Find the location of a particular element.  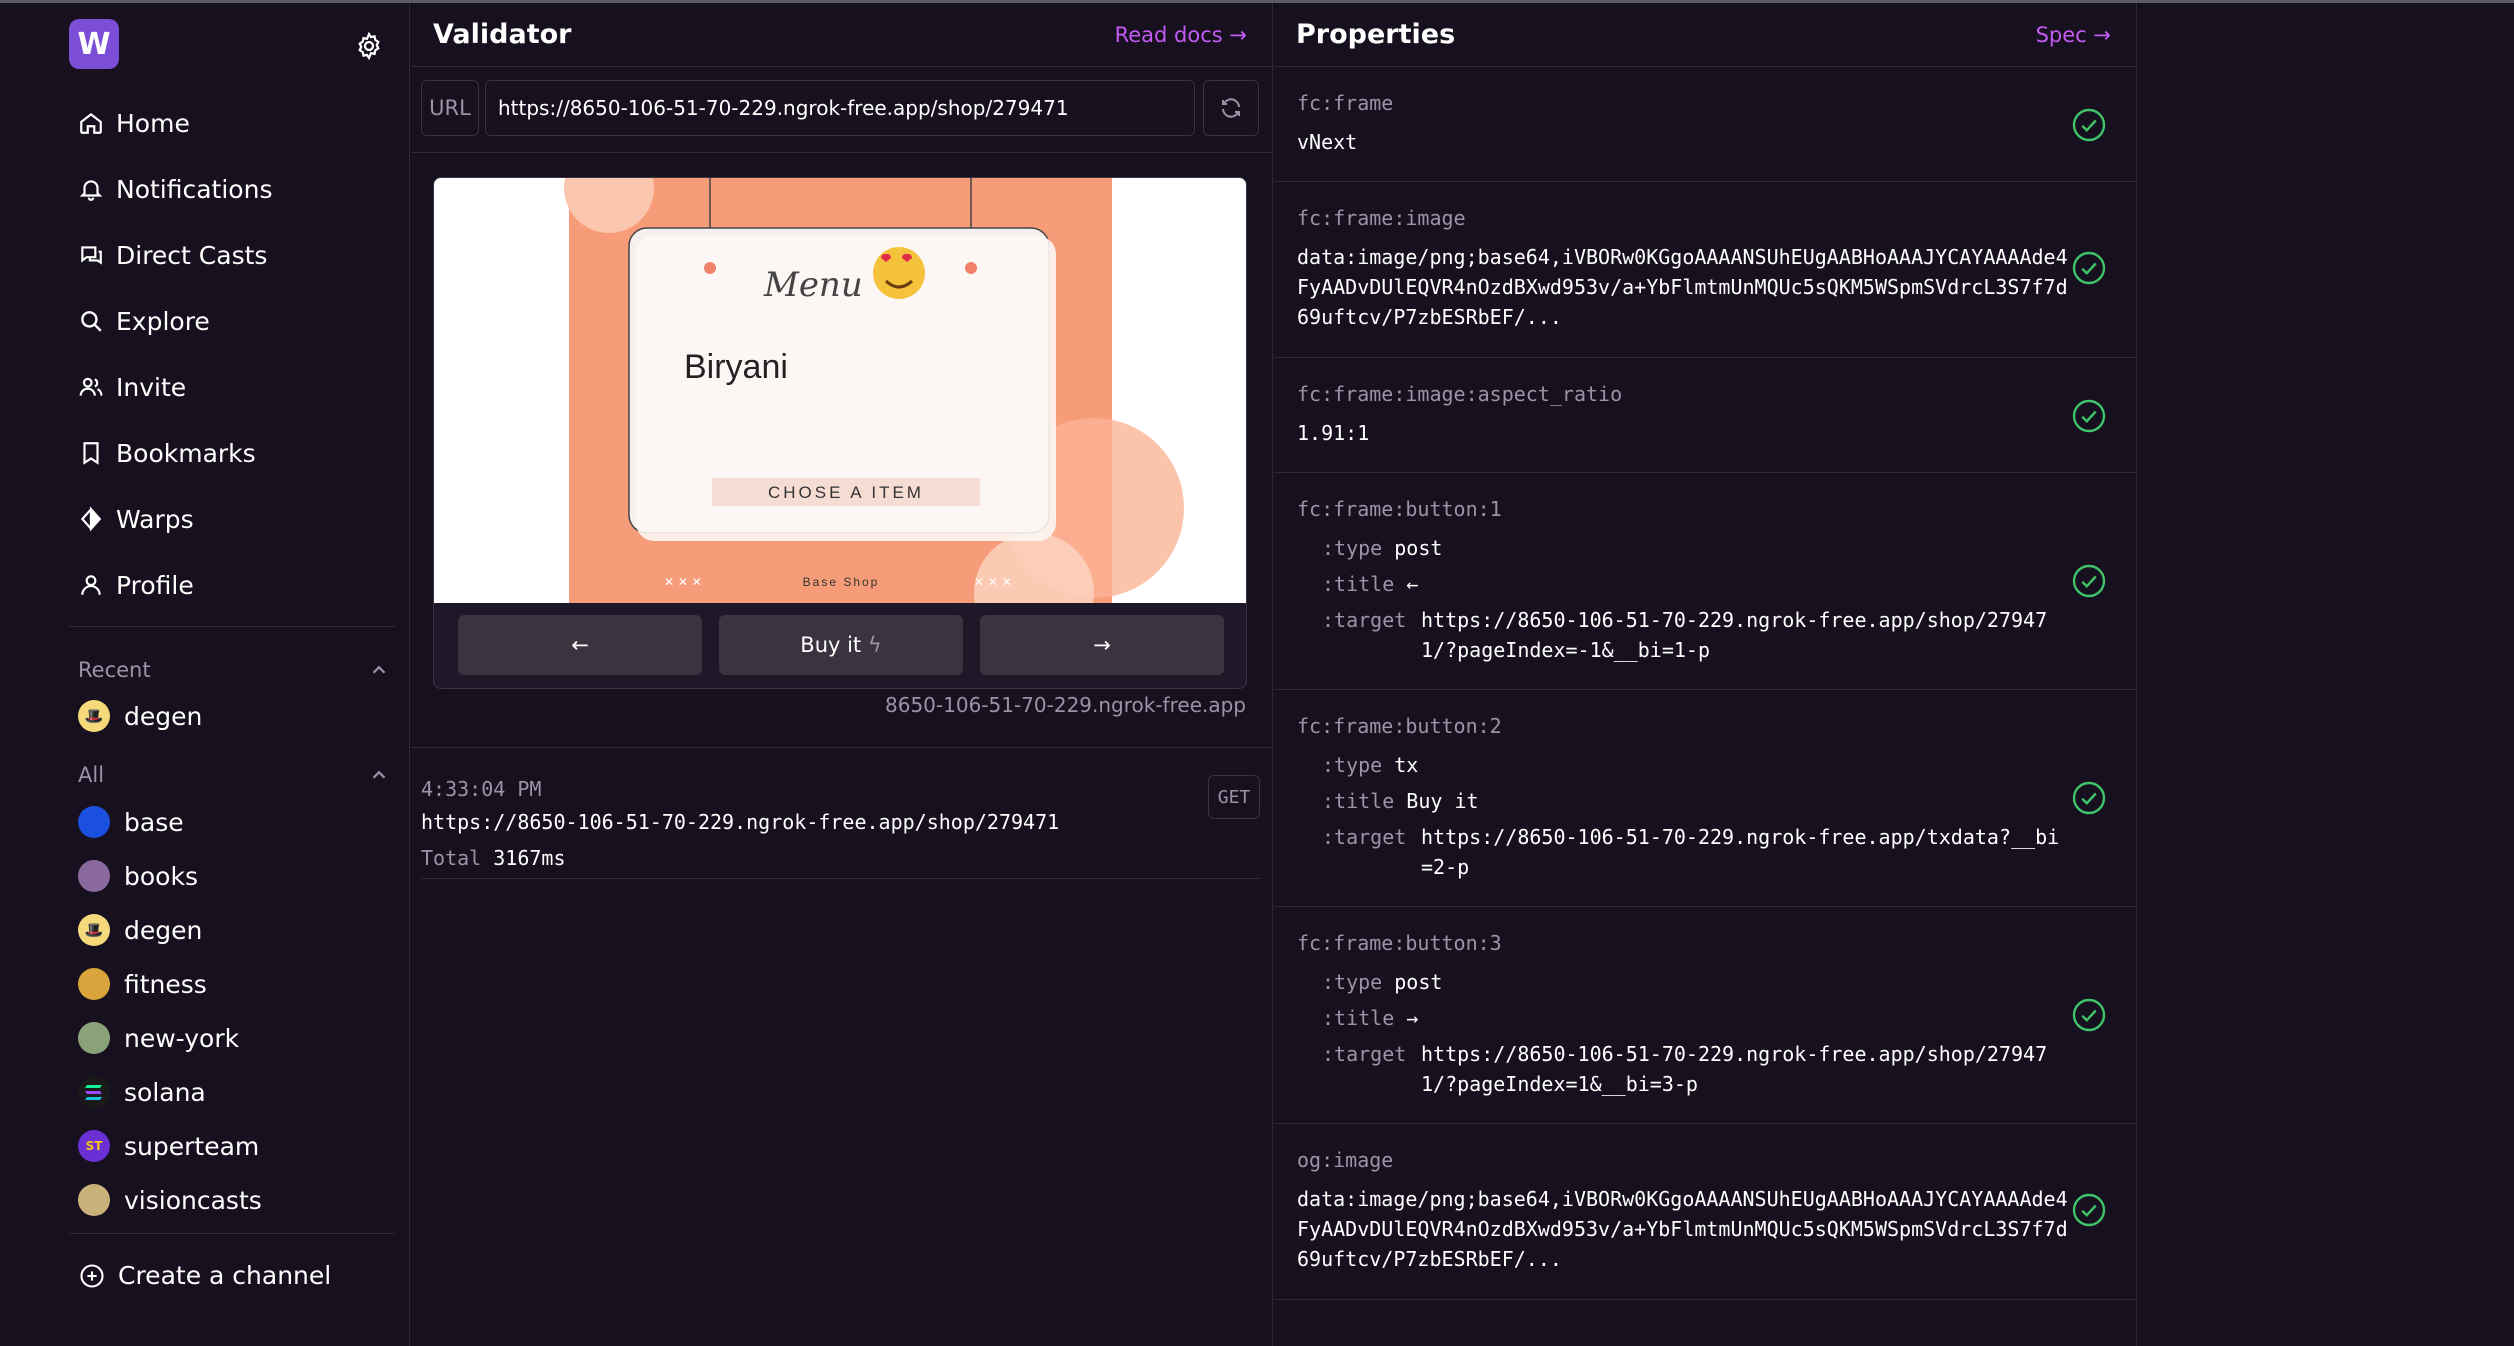

channel-label: visioncasts is located at coordinates (193, 1200).